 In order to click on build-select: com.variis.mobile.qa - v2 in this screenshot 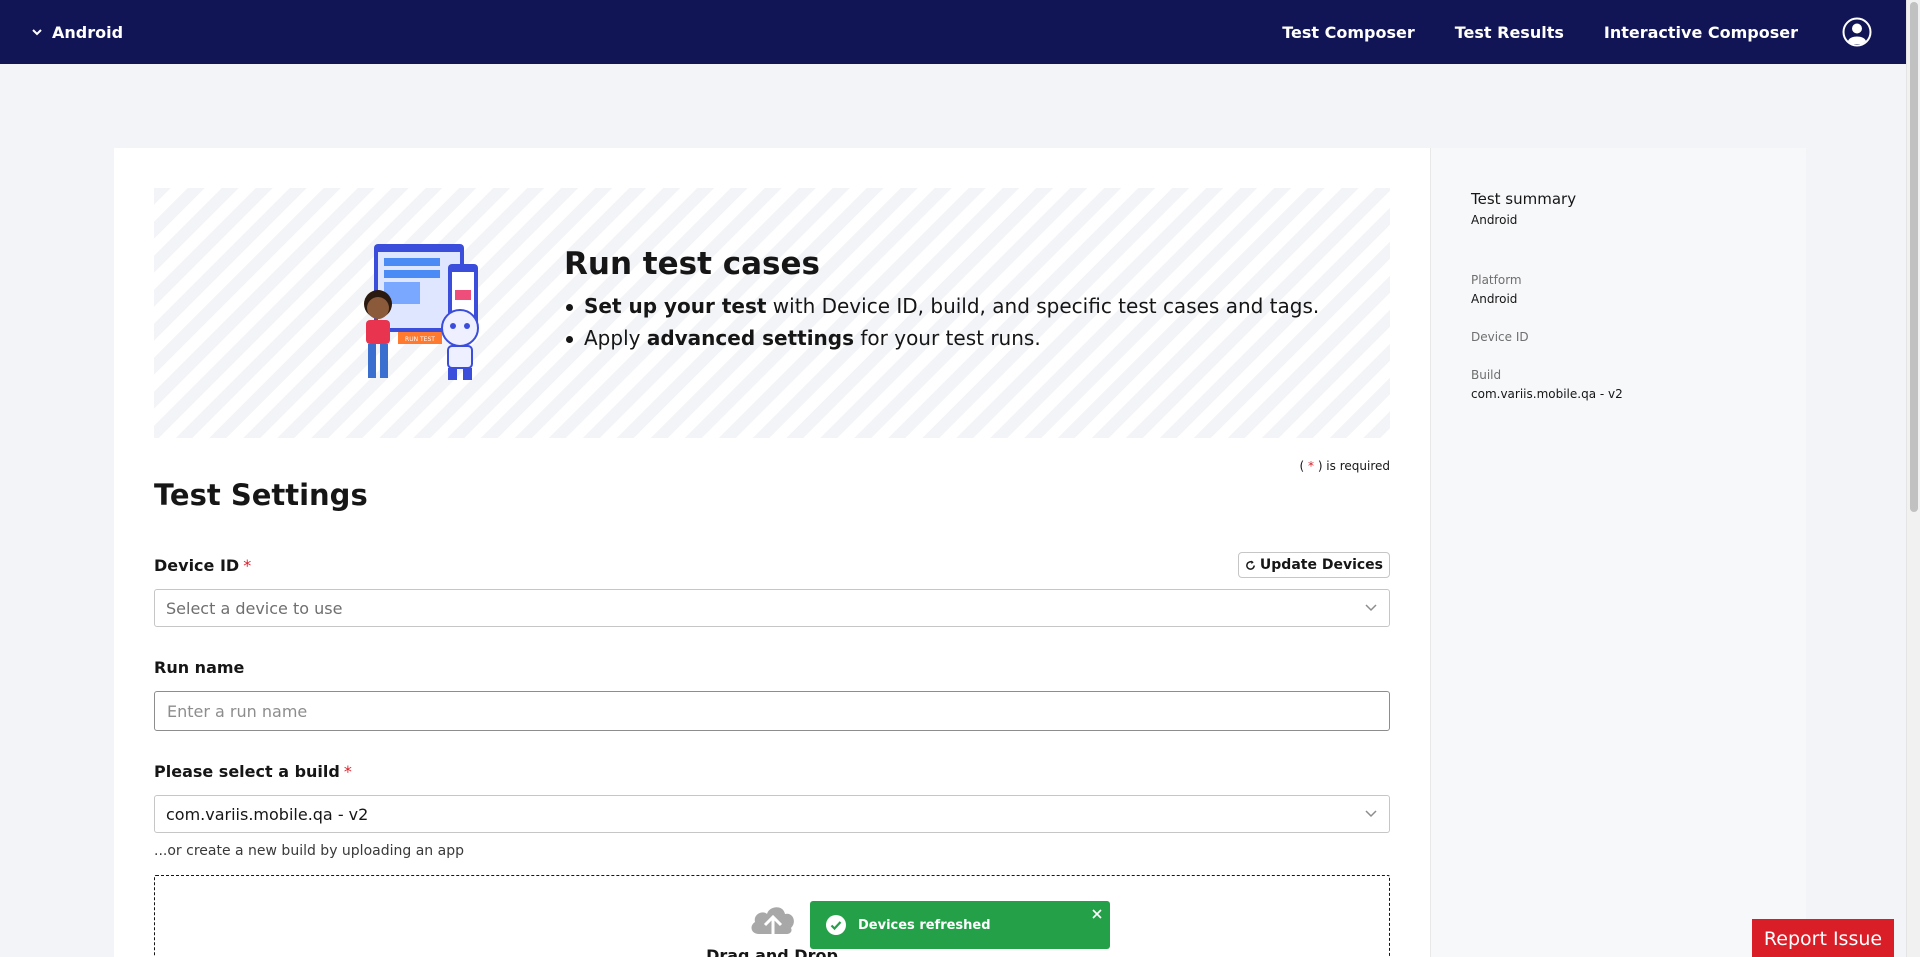, I will do `click(772, 814)`.